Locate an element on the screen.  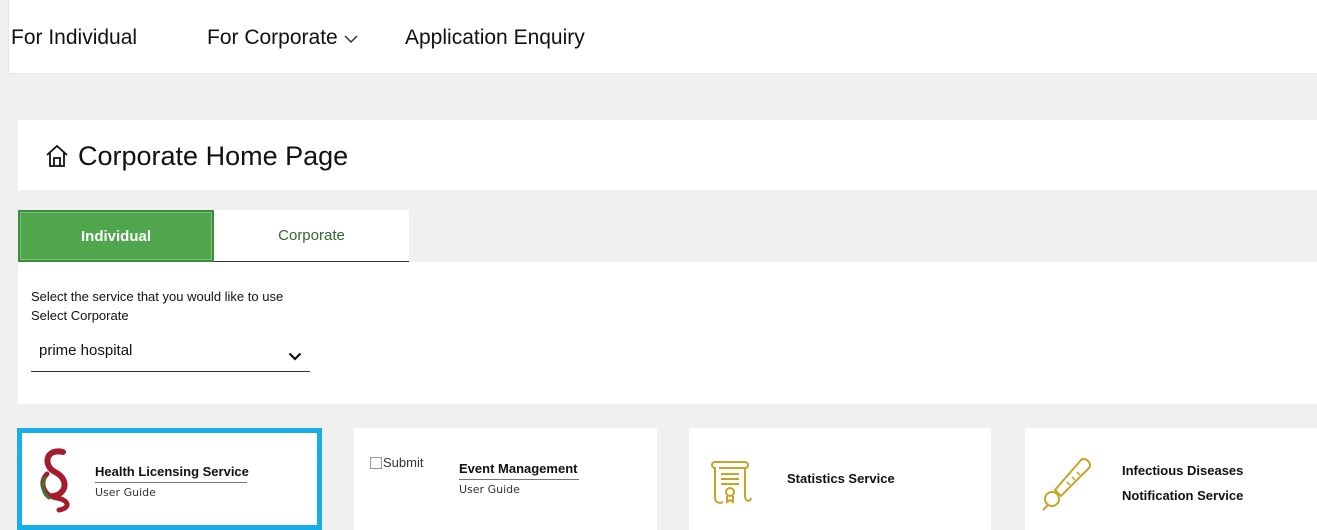
service-card-event-management: Submit Event Management User Guide is located at coordinates (505, 479).